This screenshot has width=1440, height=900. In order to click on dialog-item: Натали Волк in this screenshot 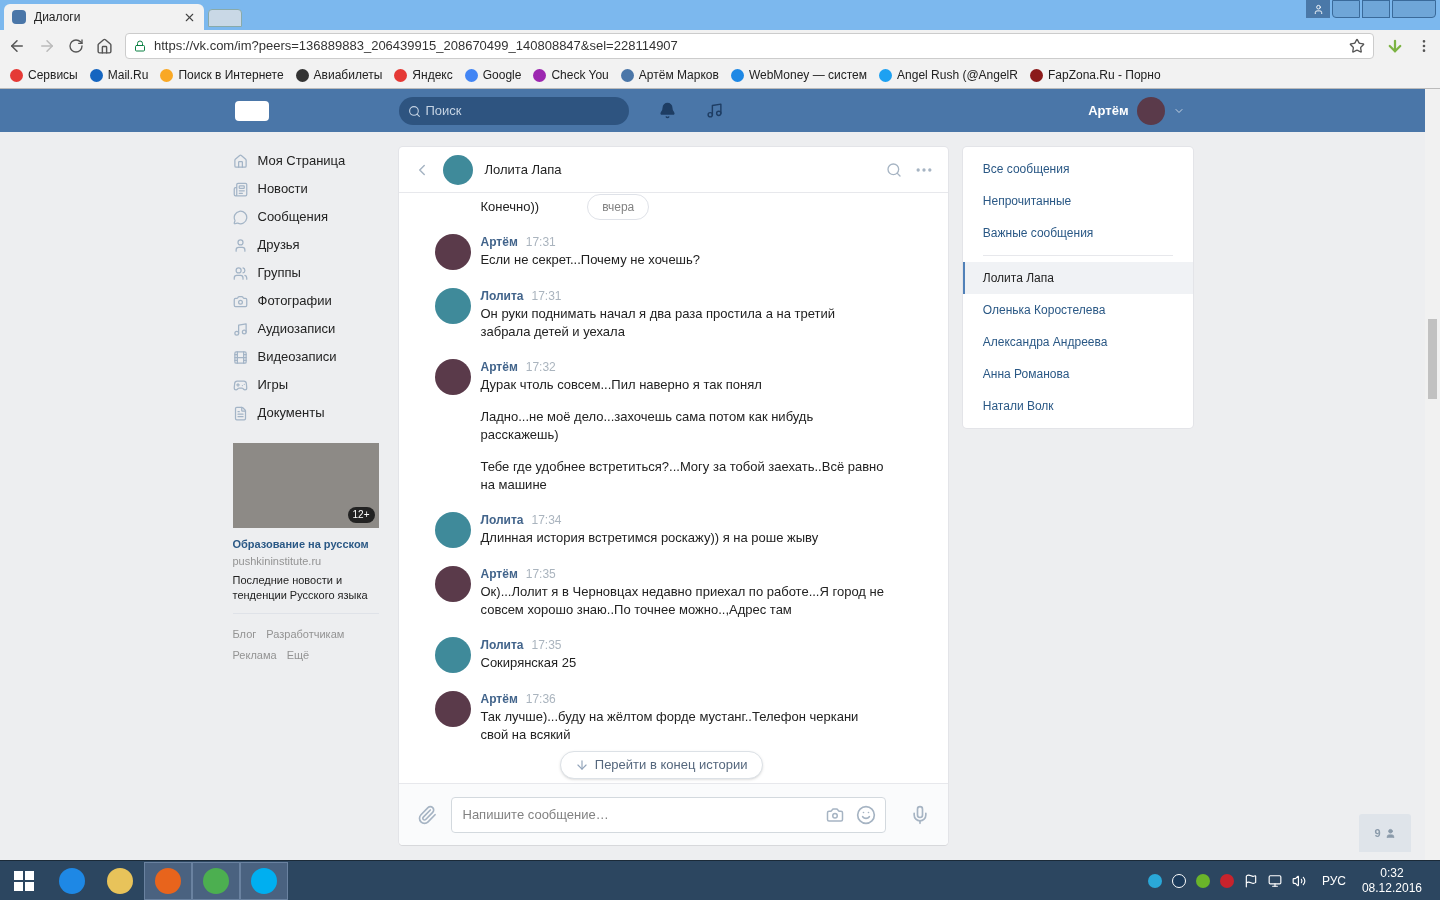, I will do `click(1077, 406)`.